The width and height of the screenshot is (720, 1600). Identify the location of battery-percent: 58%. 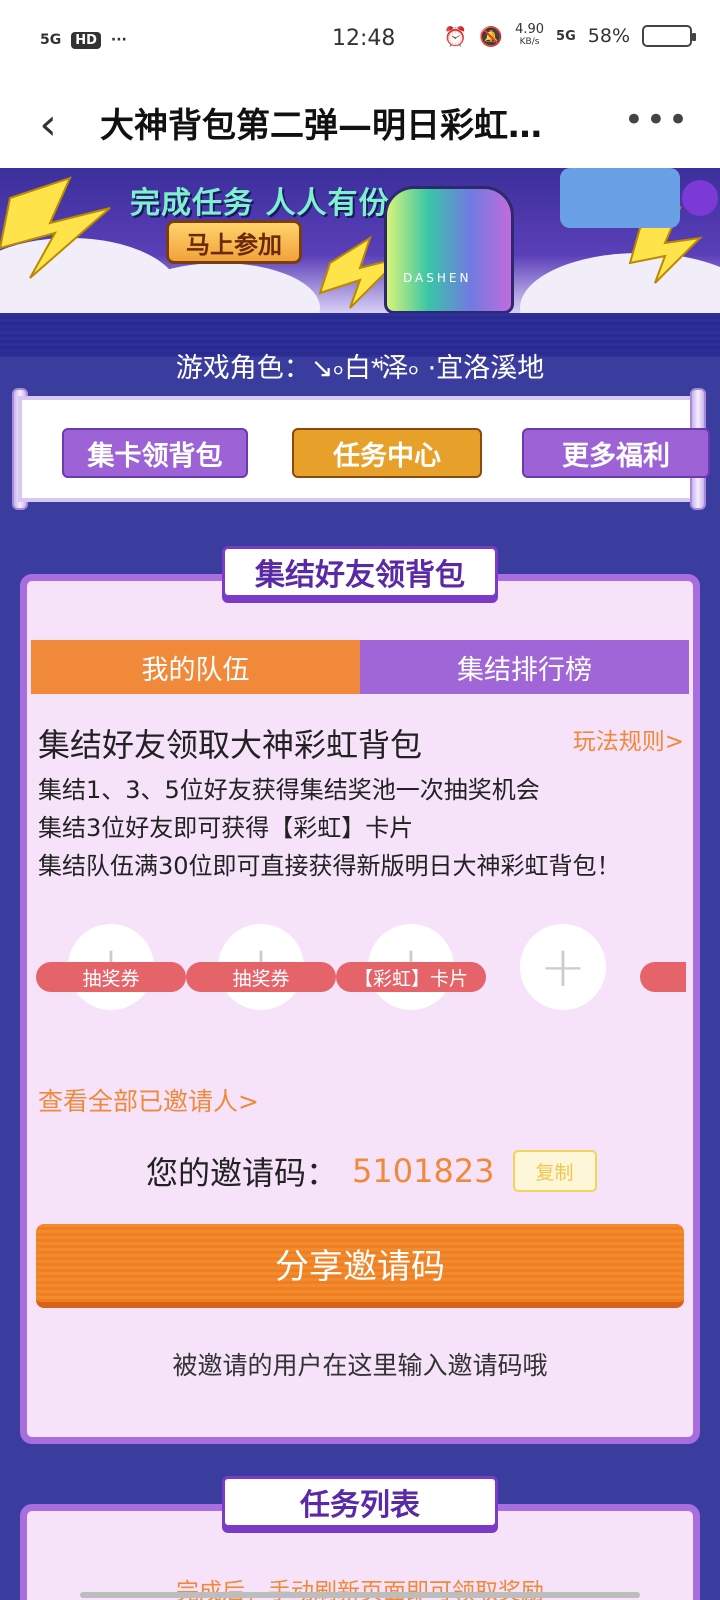
(608, 36).